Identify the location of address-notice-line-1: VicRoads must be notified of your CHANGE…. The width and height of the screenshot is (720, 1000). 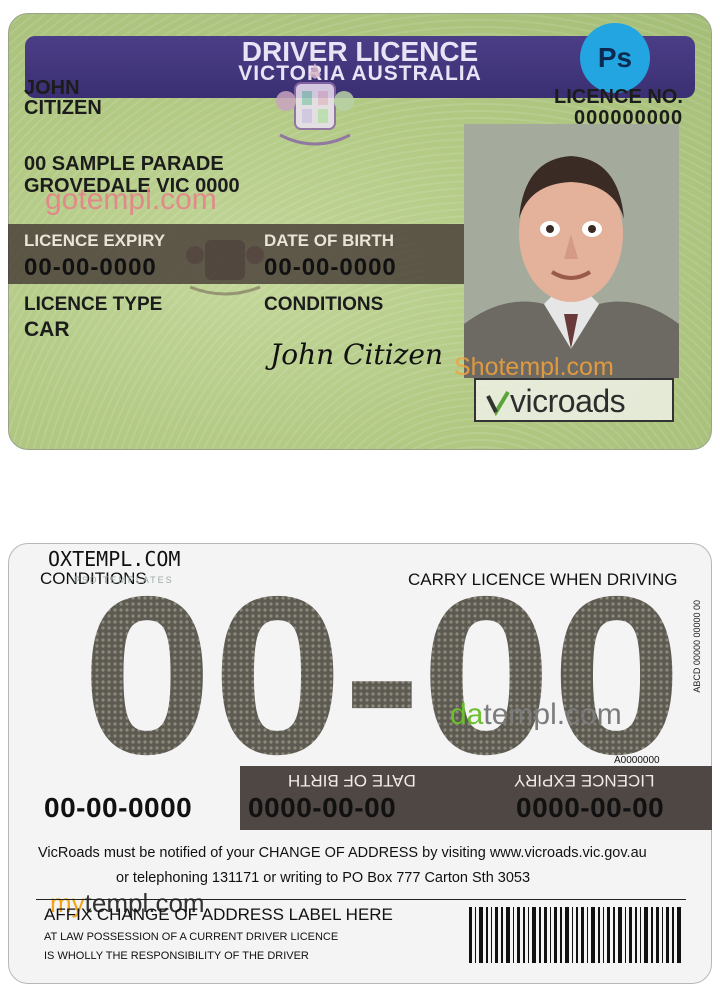
(342, 853).